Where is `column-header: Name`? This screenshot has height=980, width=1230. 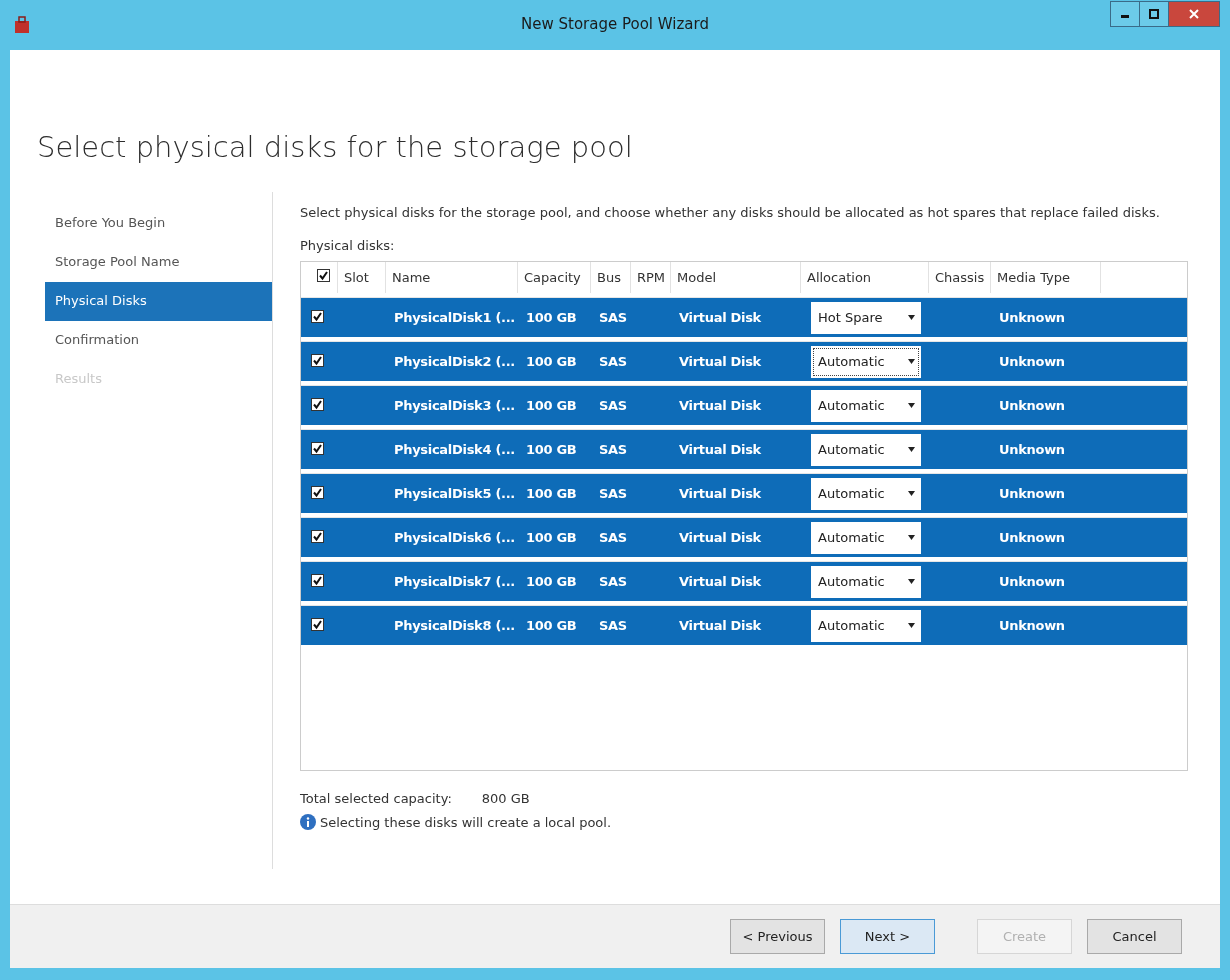
column-header: Name is located at coordinates (452, 277).